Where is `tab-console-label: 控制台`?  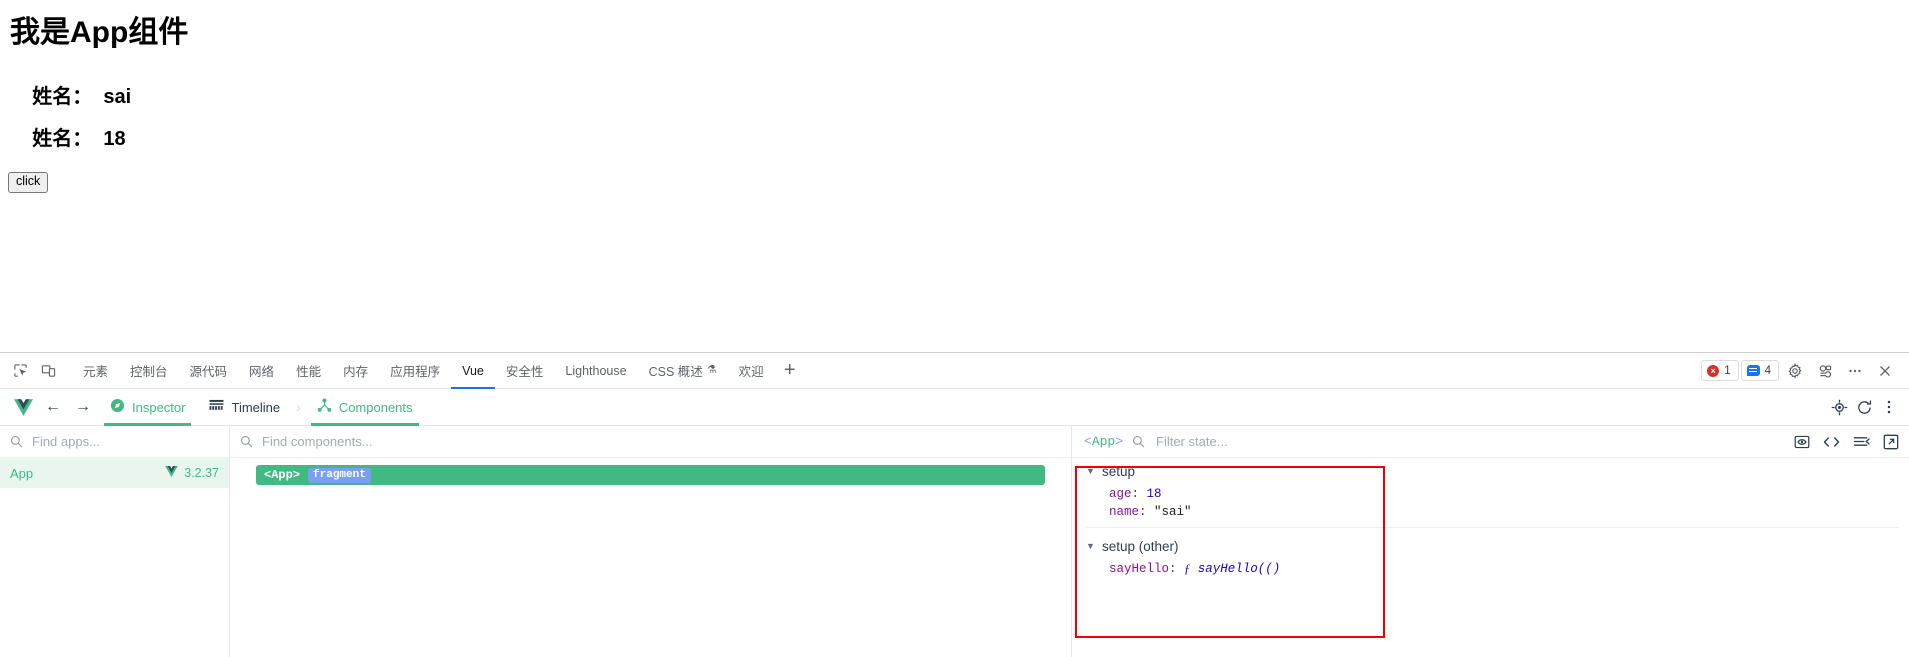
tab-console-label: 控制台 is located at coordinates (149, 372).